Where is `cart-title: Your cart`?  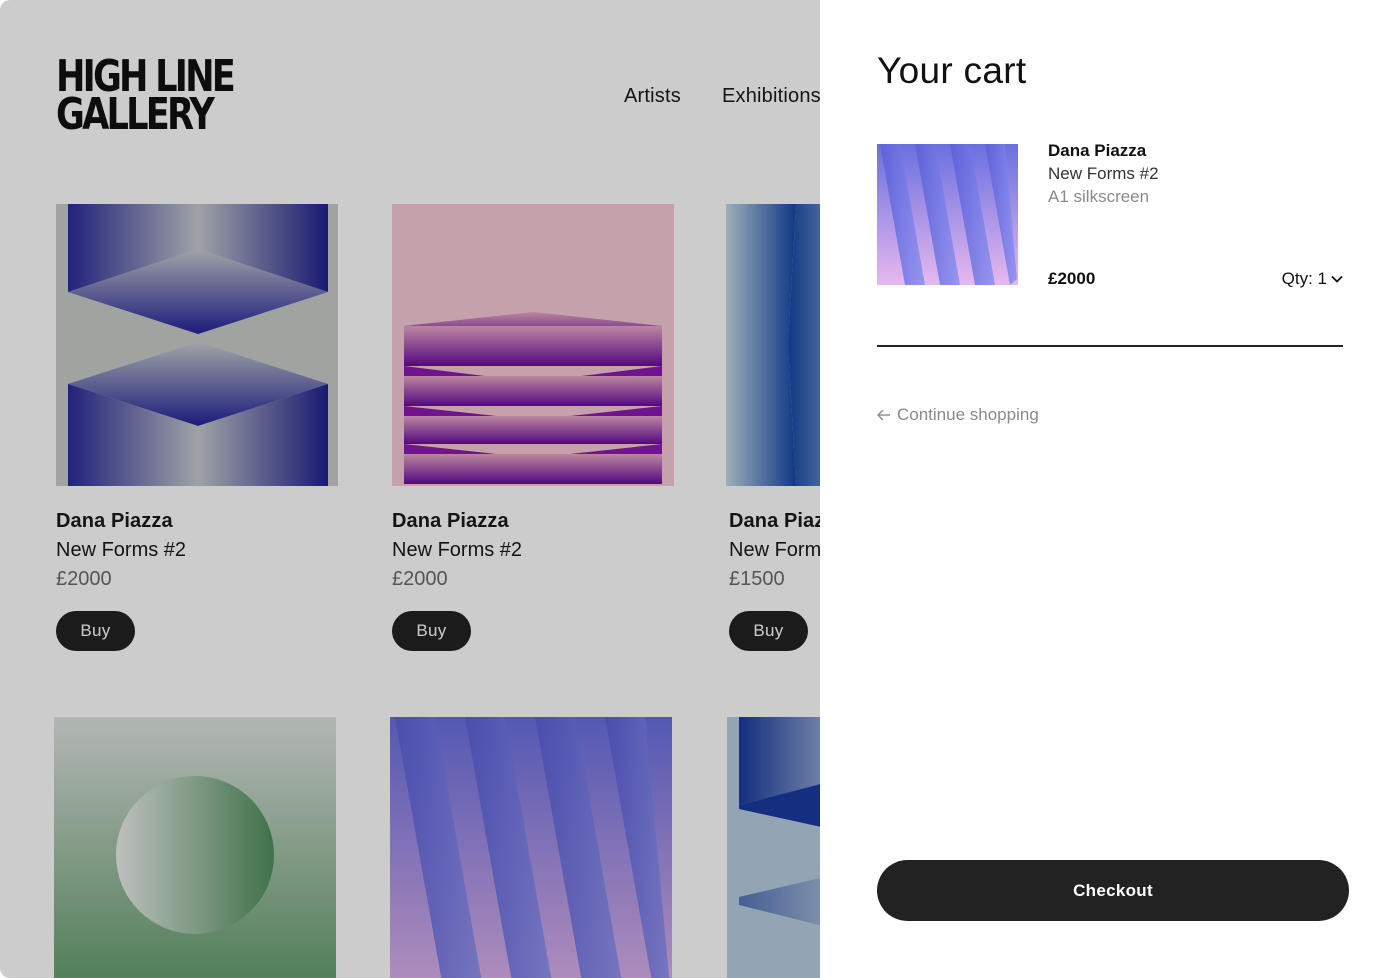
cart-title: Your cart is located at coordinates (952, 70).